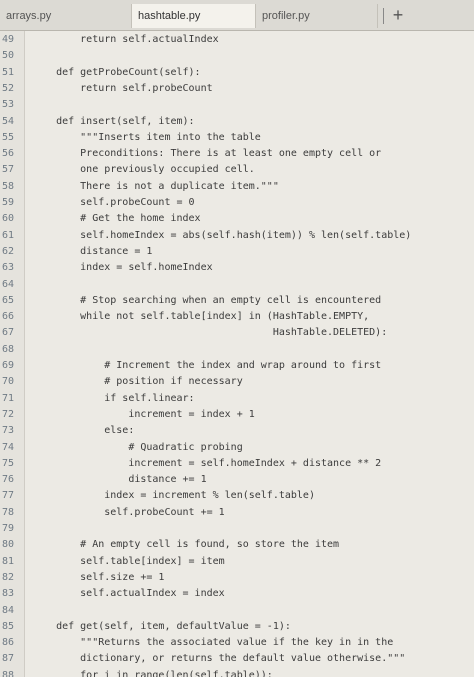  What do you see at coordinates (237, 268) in the screenshot?
I see `code-line: 63 index = self.homeIndex` at bounding box center [237, 268].